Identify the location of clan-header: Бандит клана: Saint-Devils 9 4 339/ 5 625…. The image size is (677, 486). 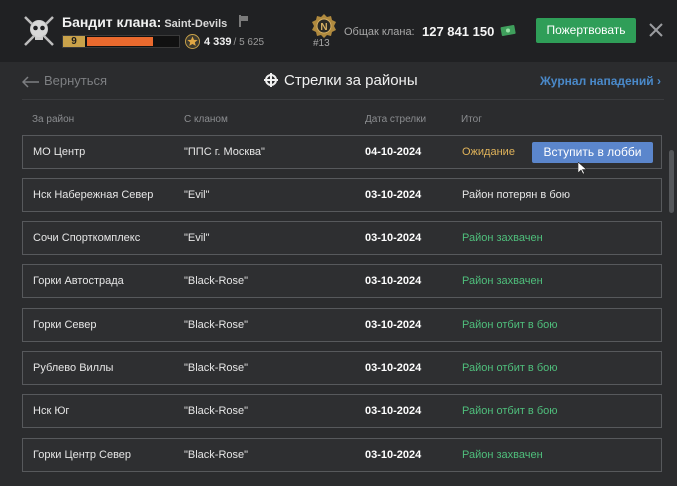
(338, 31).